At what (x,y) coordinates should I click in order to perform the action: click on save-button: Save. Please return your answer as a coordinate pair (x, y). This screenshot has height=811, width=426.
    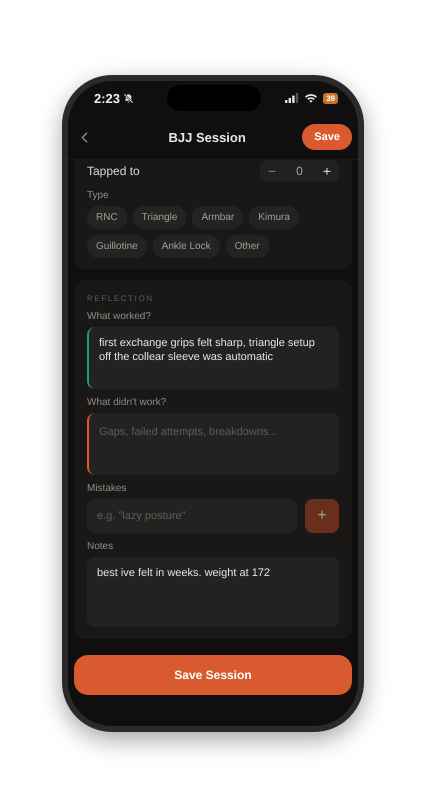
    Looking at the image, I should click on (327, 137).